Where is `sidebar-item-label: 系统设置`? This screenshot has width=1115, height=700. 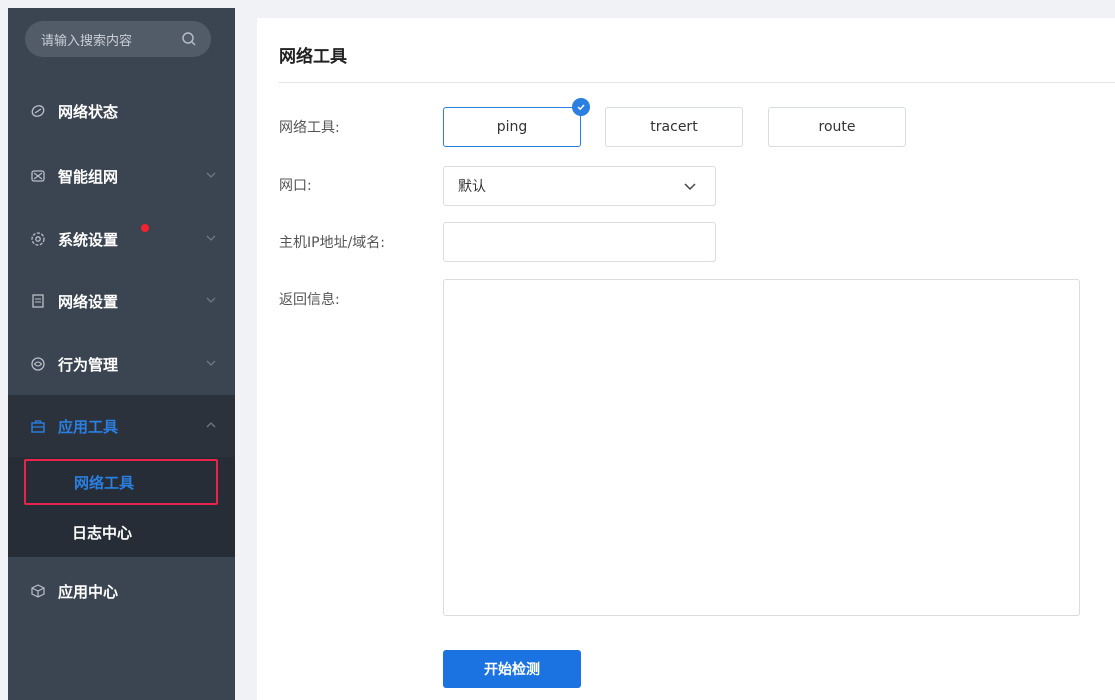 sidebar-item-label: 系统设置 is located at coordinates (88, 239).